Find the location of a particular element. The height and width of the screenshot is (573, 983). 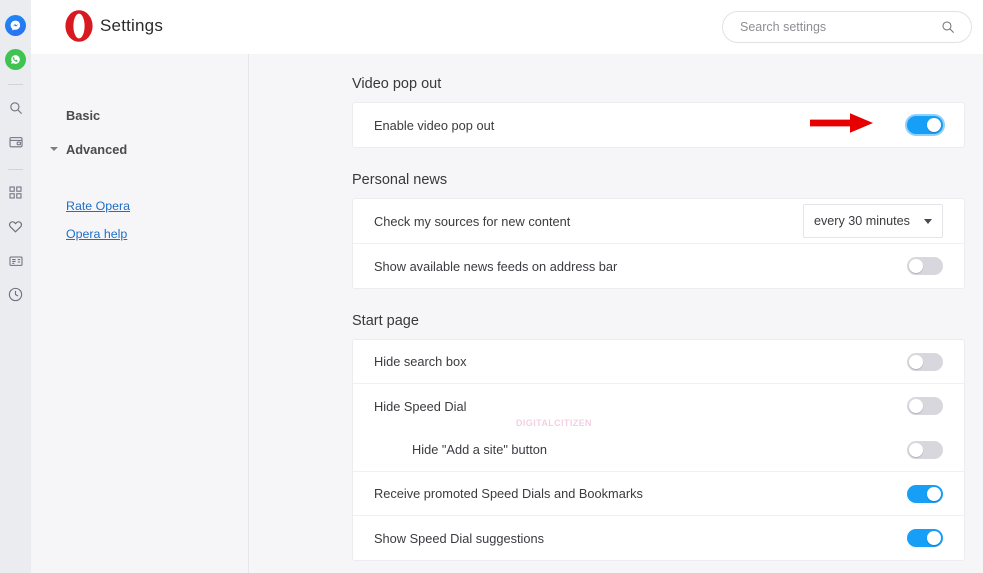

setting-row-show-news-feeds: Show available news feeds on address bar is located at coordinates (658, 266).